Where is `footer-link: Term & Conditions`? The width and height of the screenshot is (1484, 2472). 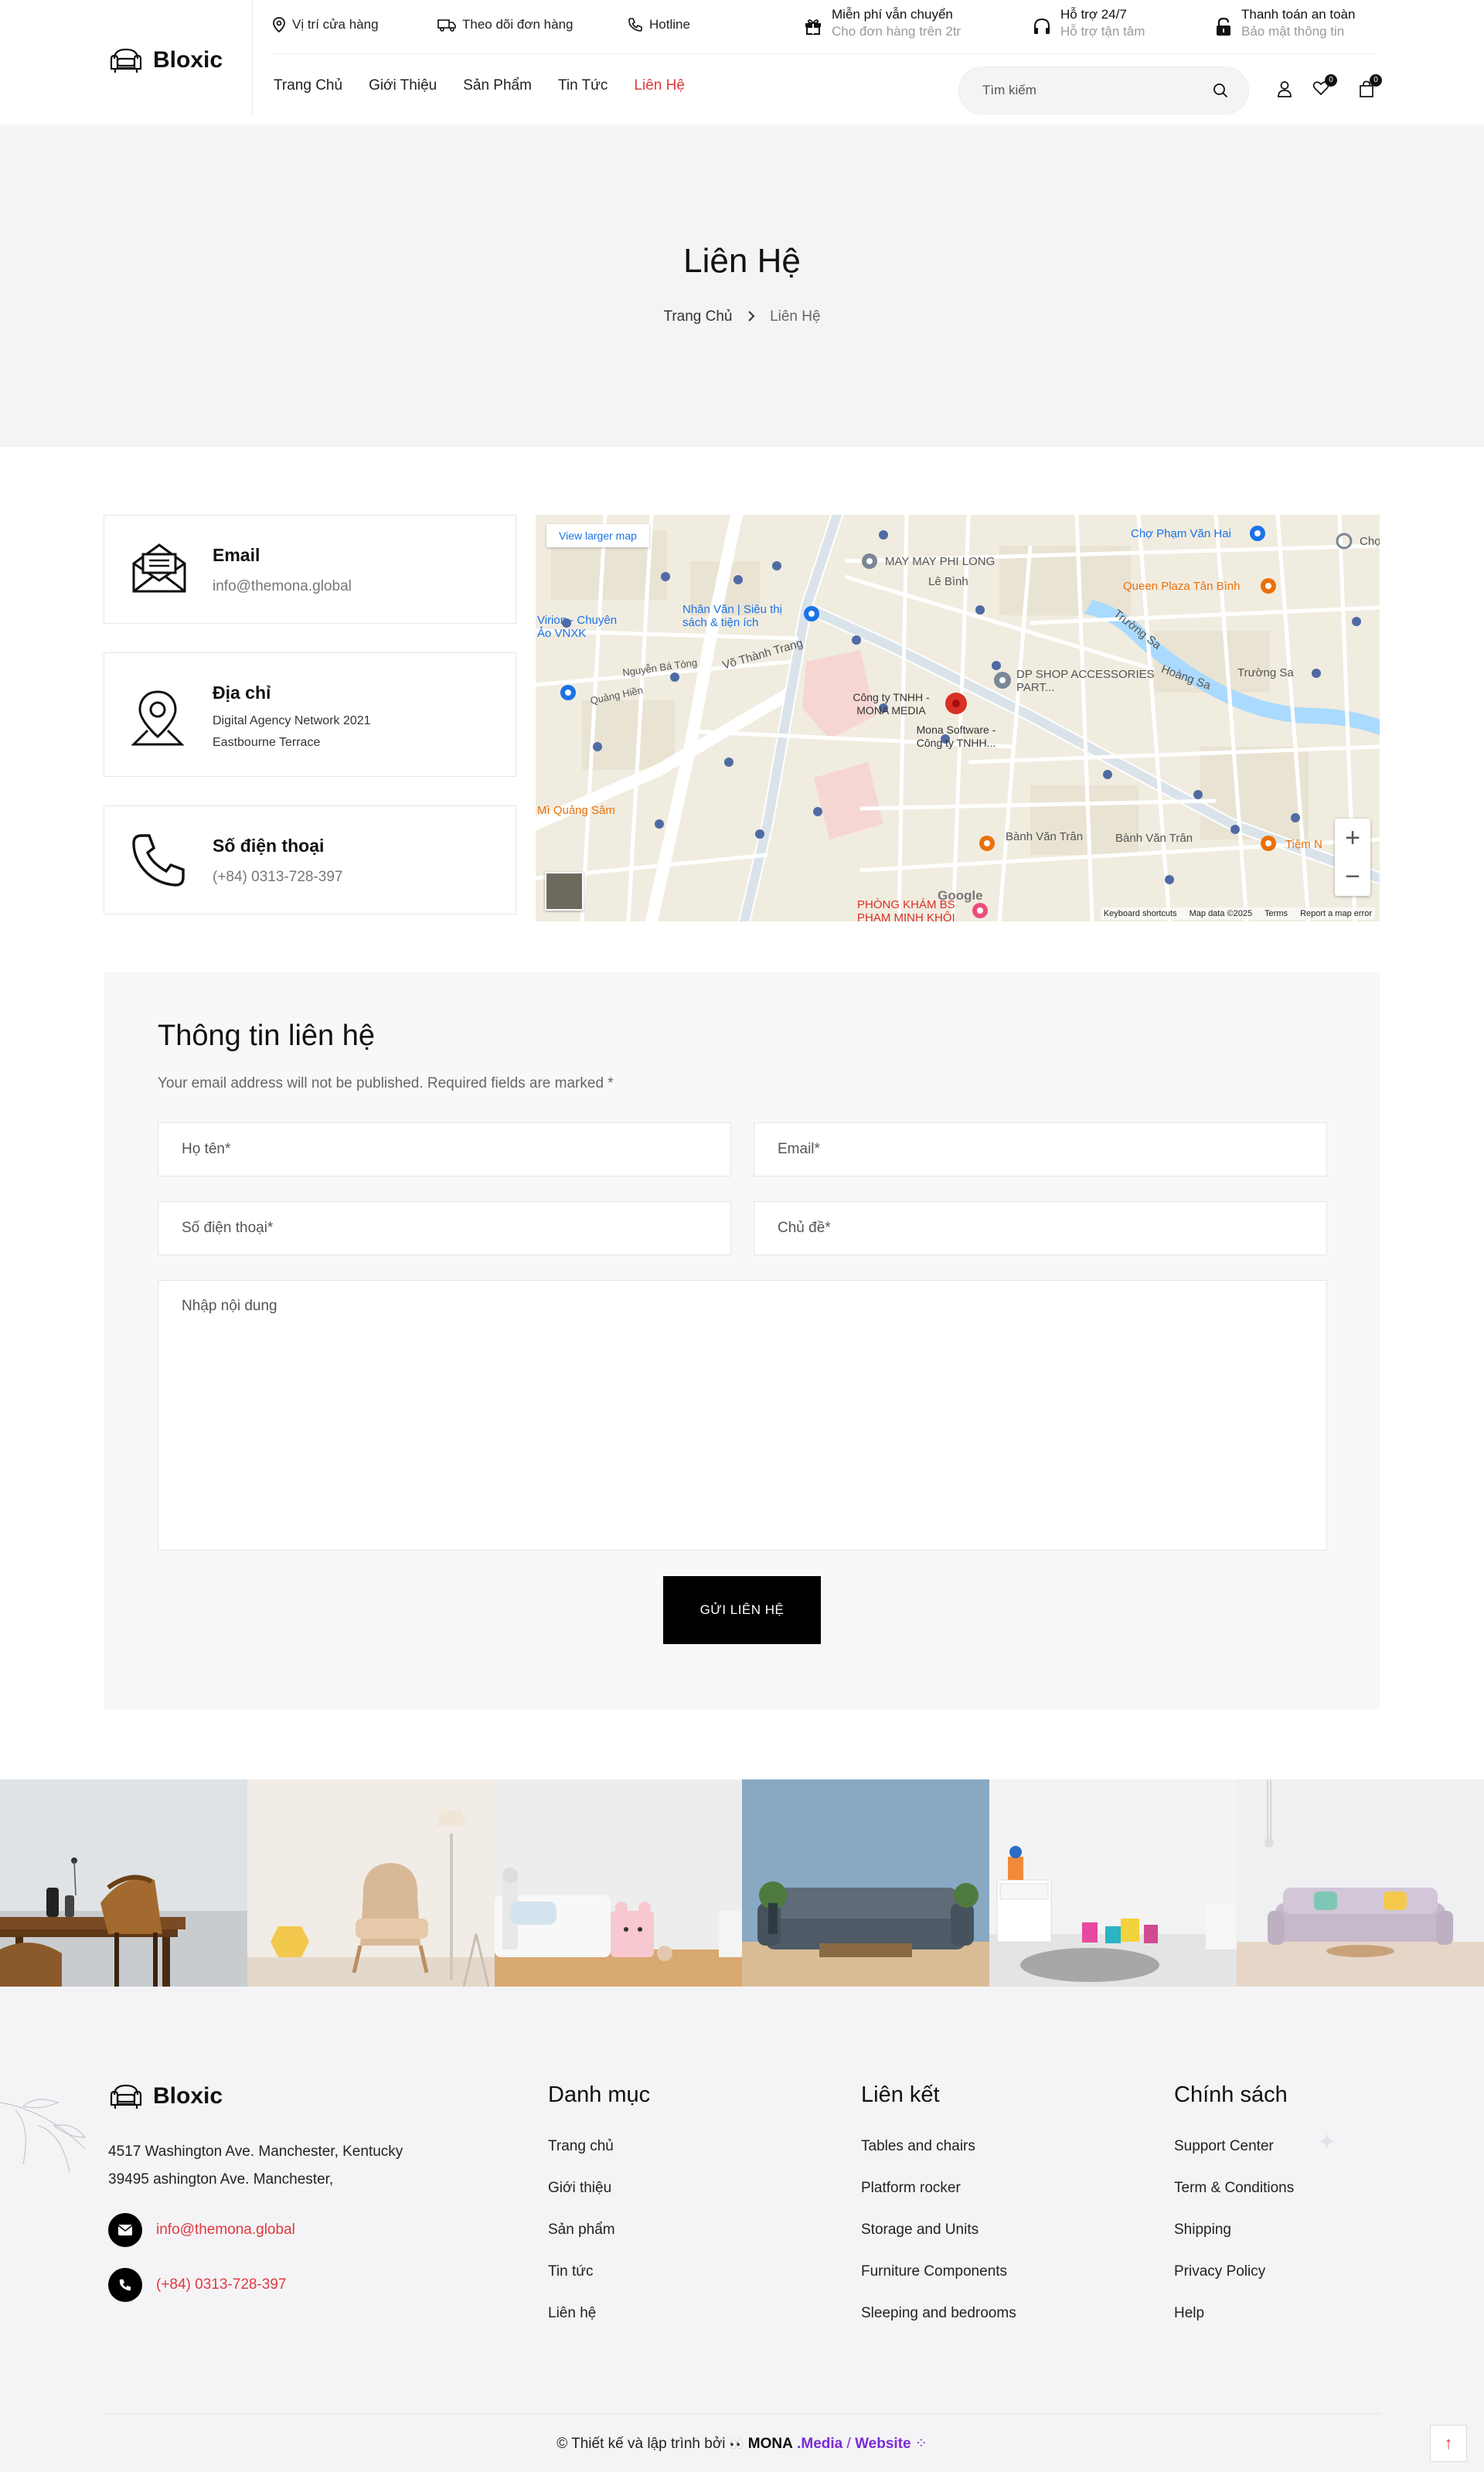 footer-link: Term & Conditions is located at coordinates (1234, 2188).